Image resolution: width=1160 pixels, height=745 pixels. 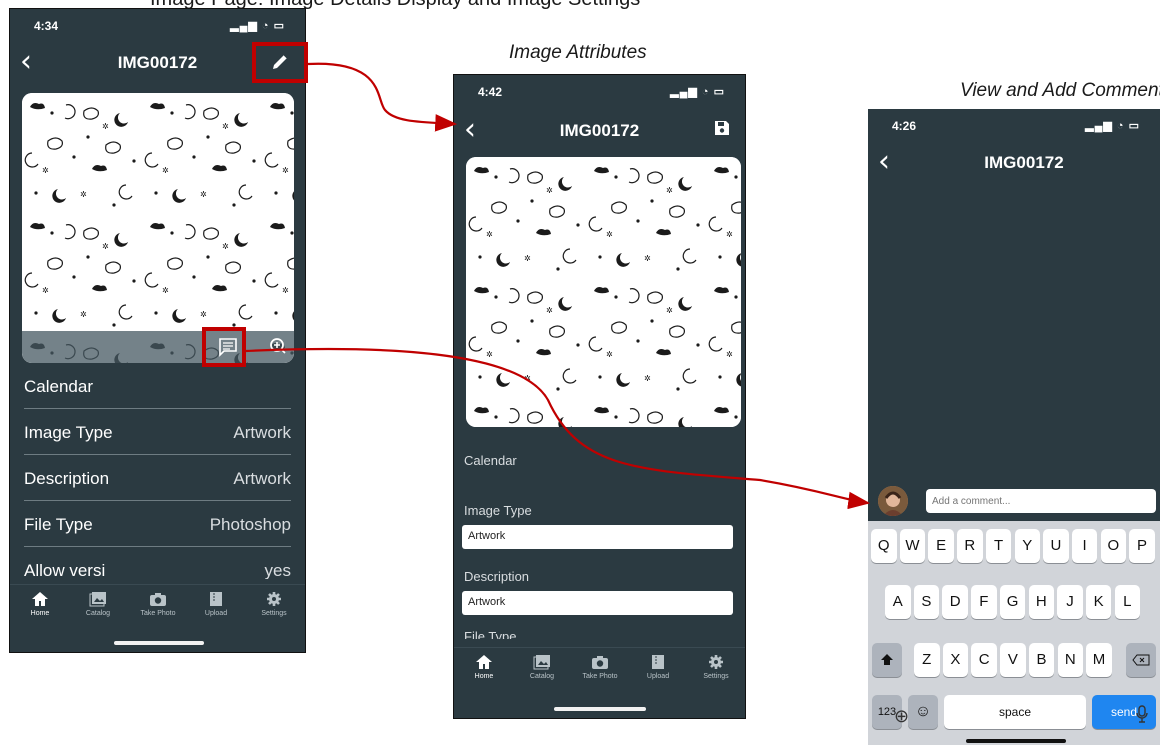 I want to click on key-space: space, so click(x=1015, y=712).